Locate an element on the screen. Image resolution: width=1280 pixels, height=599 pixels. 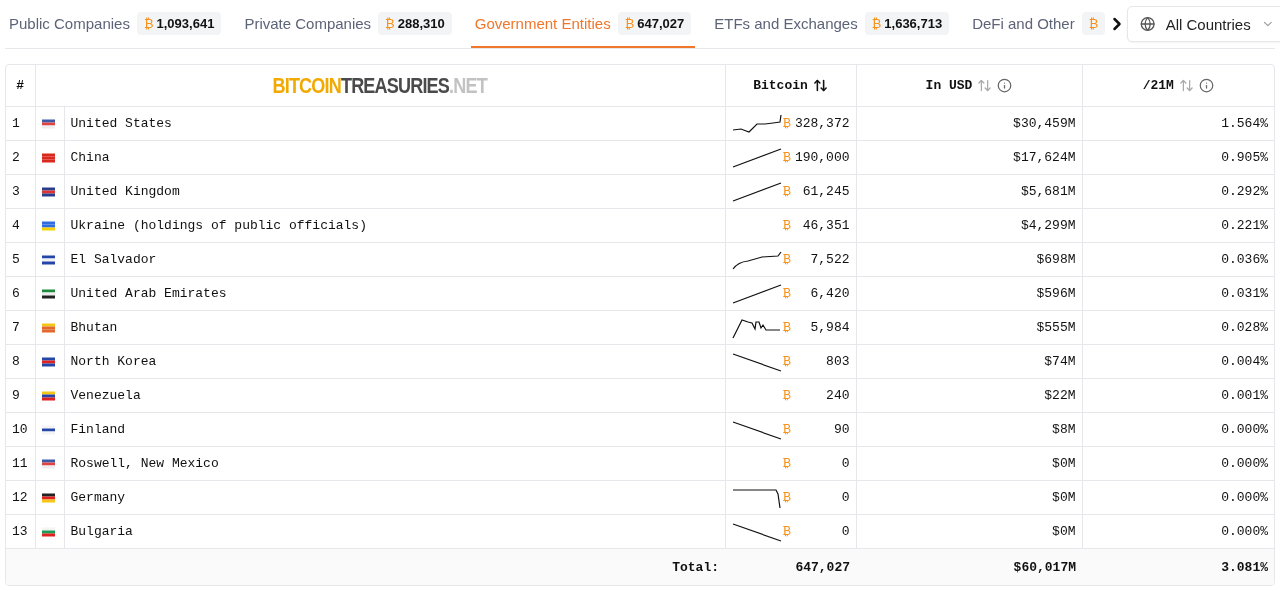
entity-name: North Korea is located at coordinates (394, 361).